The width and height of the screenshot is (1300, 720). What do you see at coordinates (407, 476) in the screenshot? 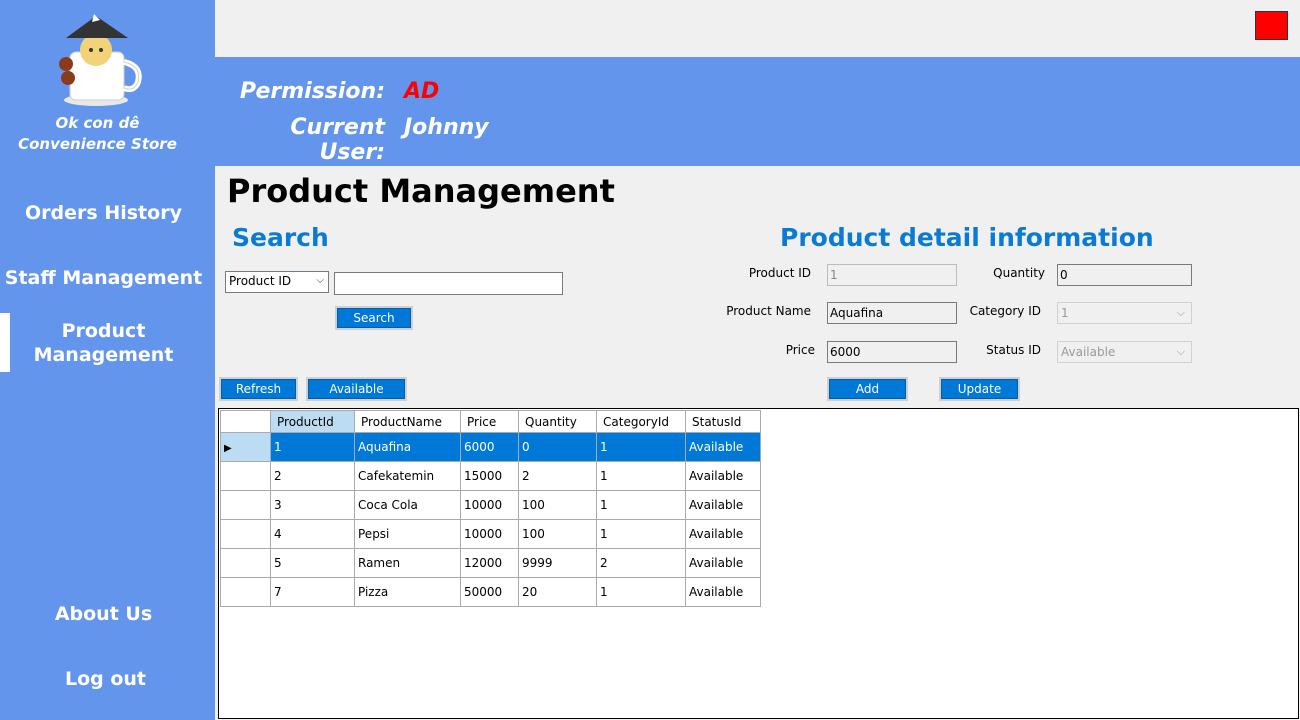
I see `table-cell: Cafekatemin` at bounding box center [407, 476].